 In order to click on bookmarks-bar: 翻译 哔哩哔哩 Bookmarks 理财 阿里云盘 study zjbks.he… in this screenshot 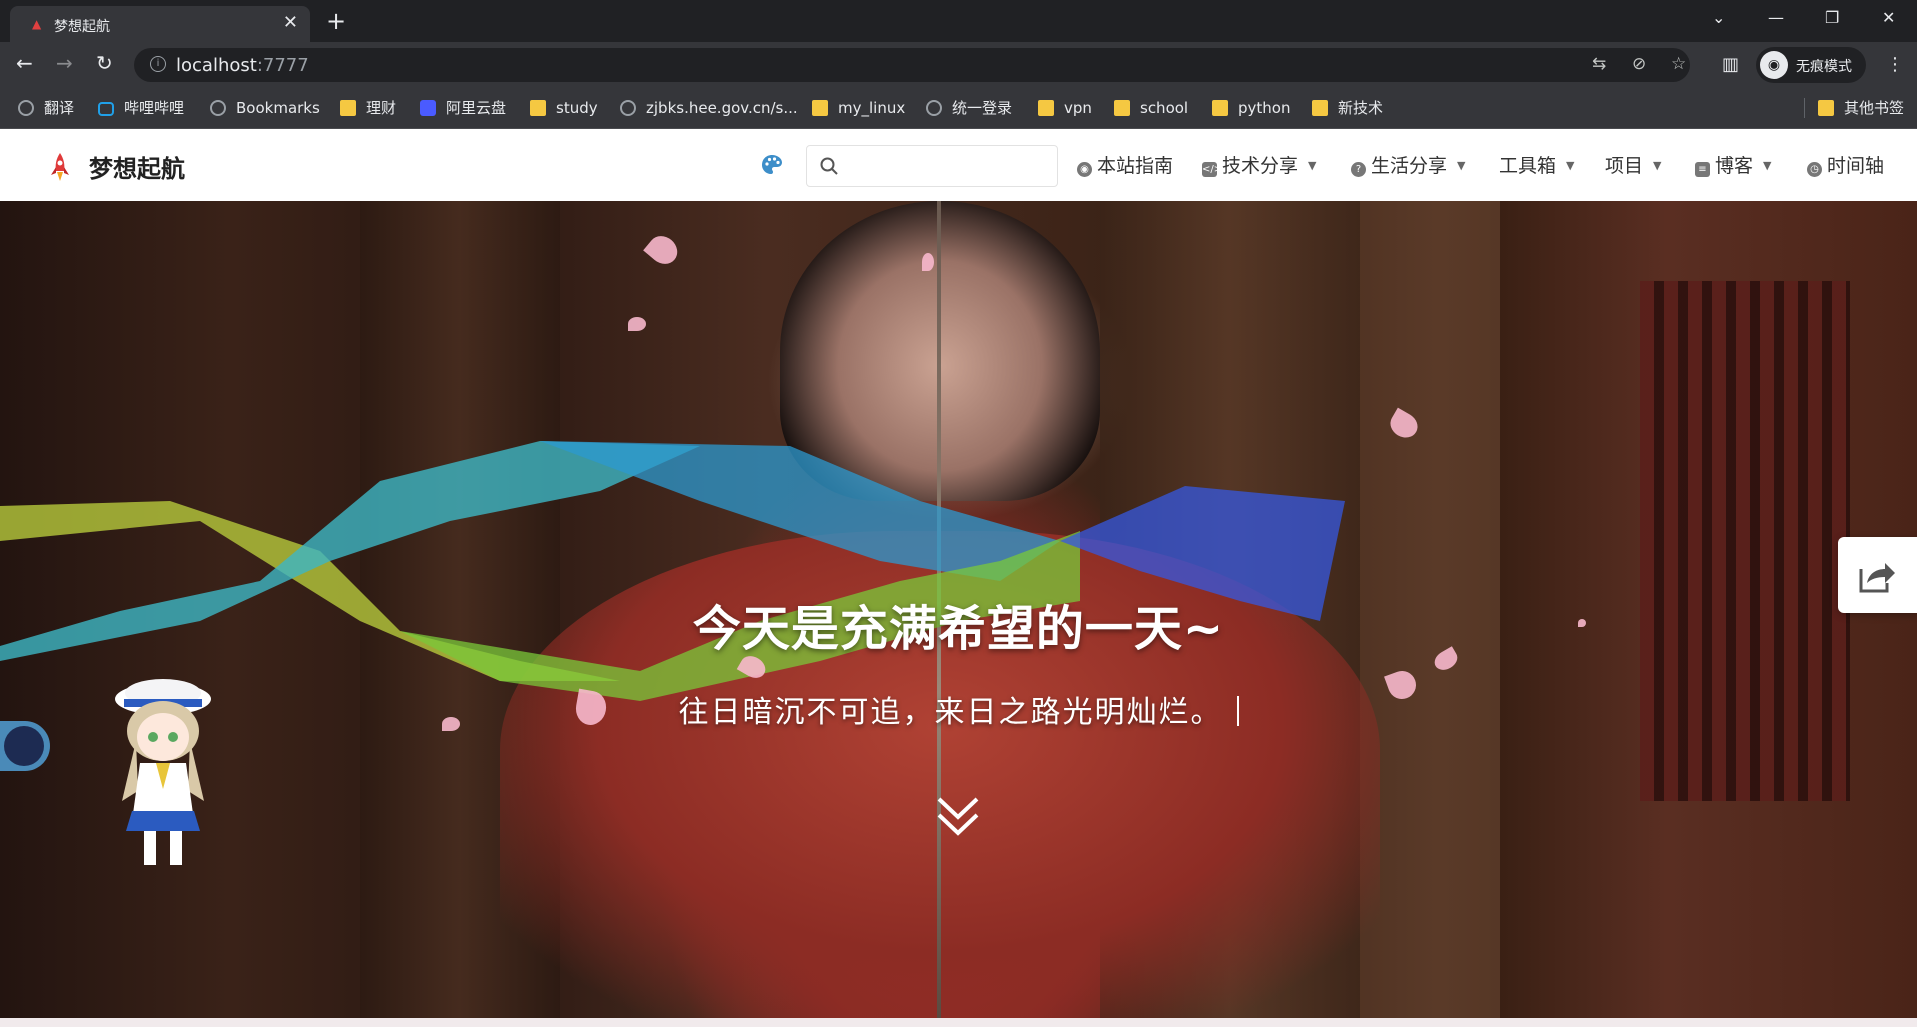, I will do `click(958, 108)`.